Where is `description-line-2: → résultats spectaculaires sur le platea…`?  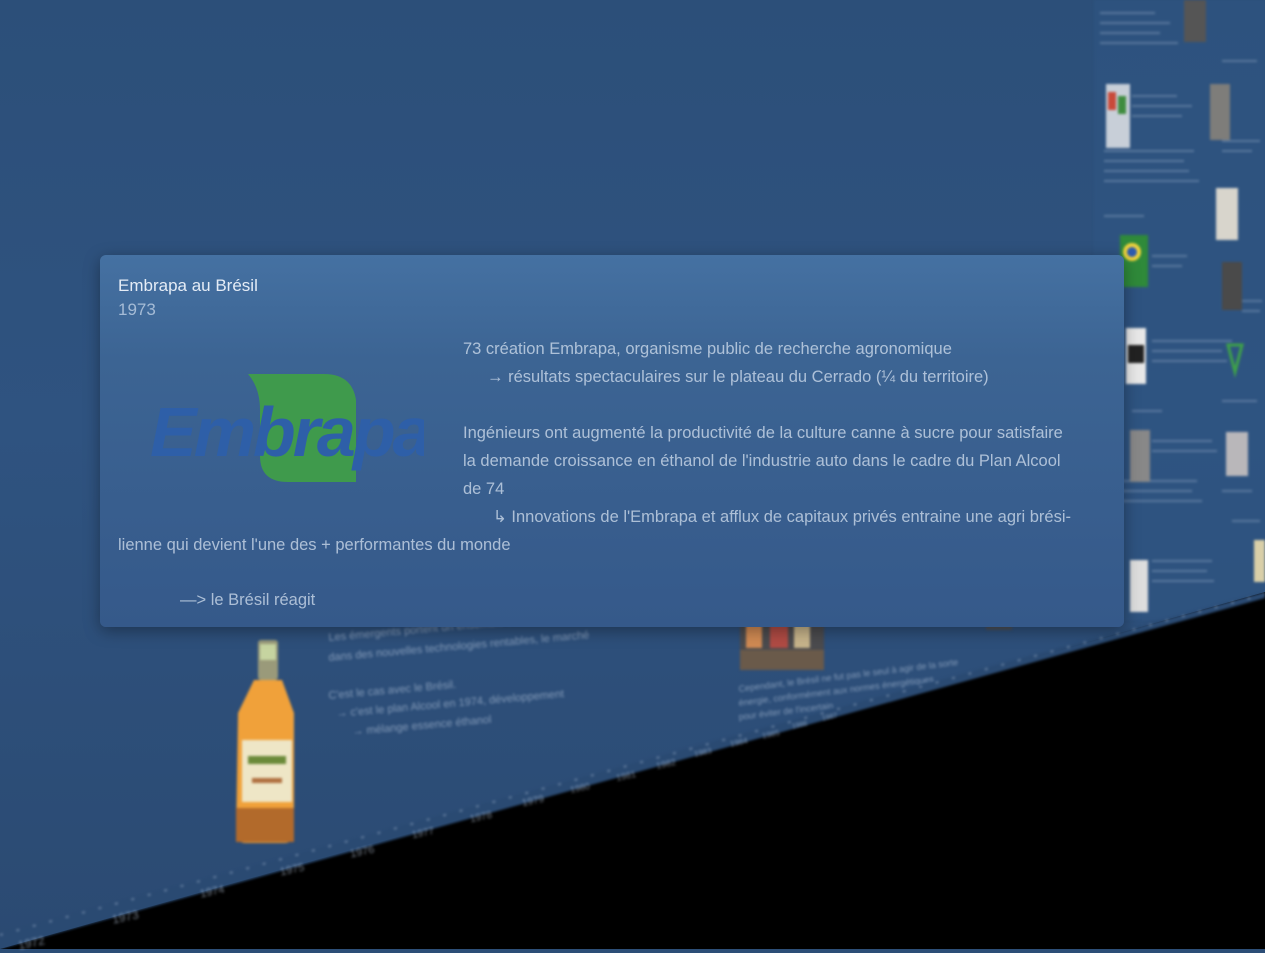
description-line-2: → résultats spectaculaires sur le platea… is located at coordinates (738, 377).